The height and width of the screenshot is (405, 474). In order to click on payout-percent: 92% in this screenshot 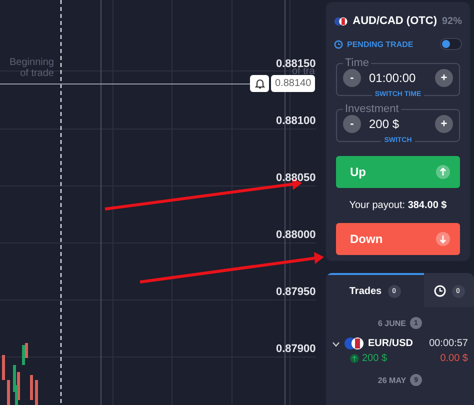, I will do `click(452, 21)`.